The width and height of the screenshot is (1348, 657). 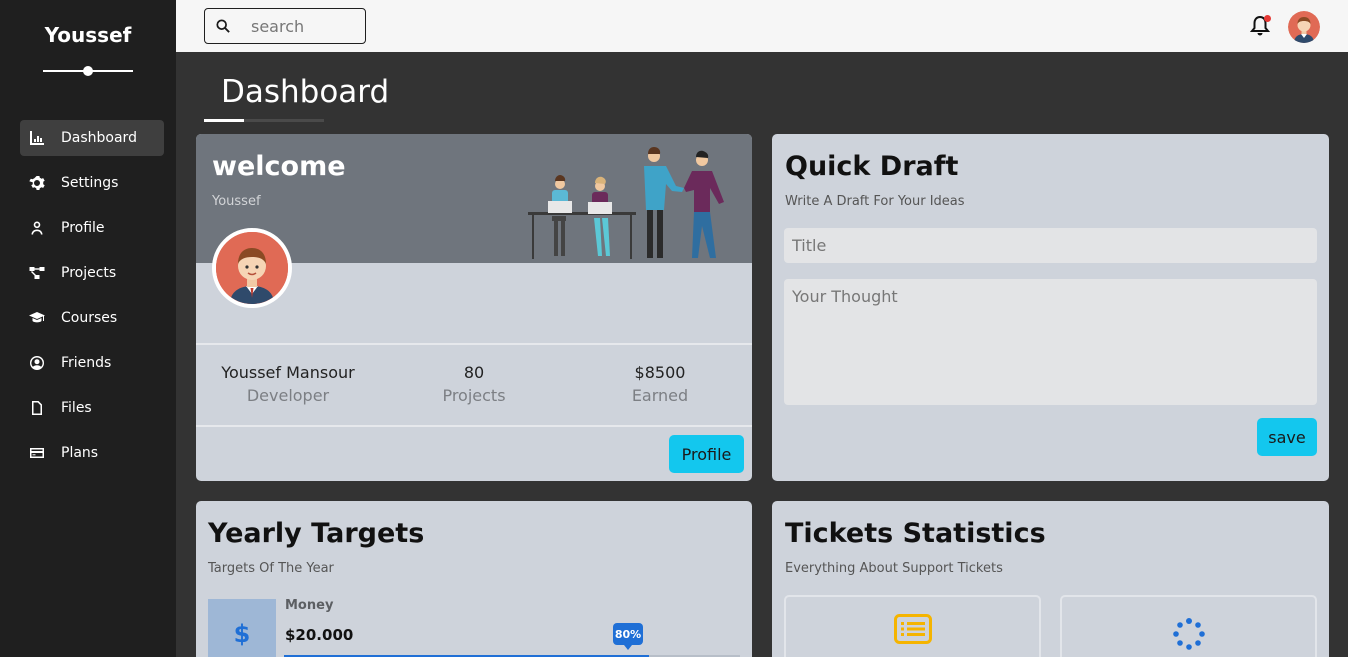 I want to click on sidebar-item-label: Courses, so click(x=89, y=318).